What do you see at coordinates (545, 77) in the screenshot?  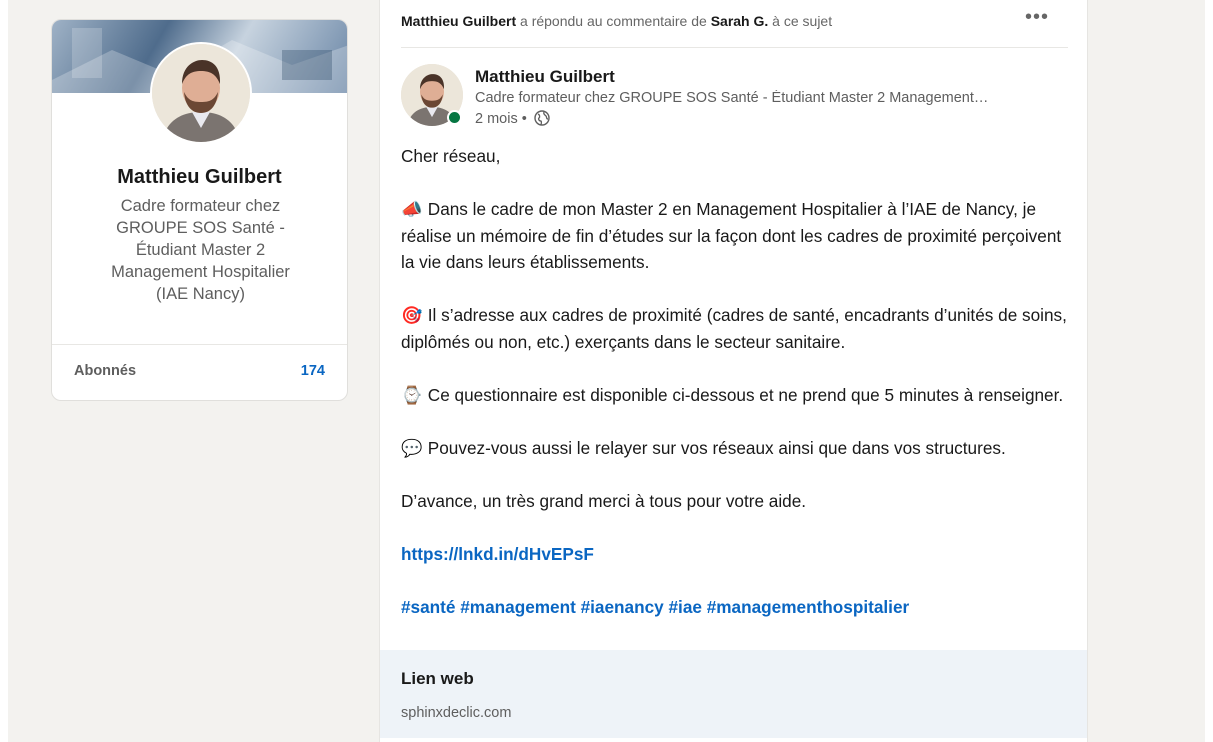 I see `author-name: Matthieu Guilbert` at bounding box center [545, 77].